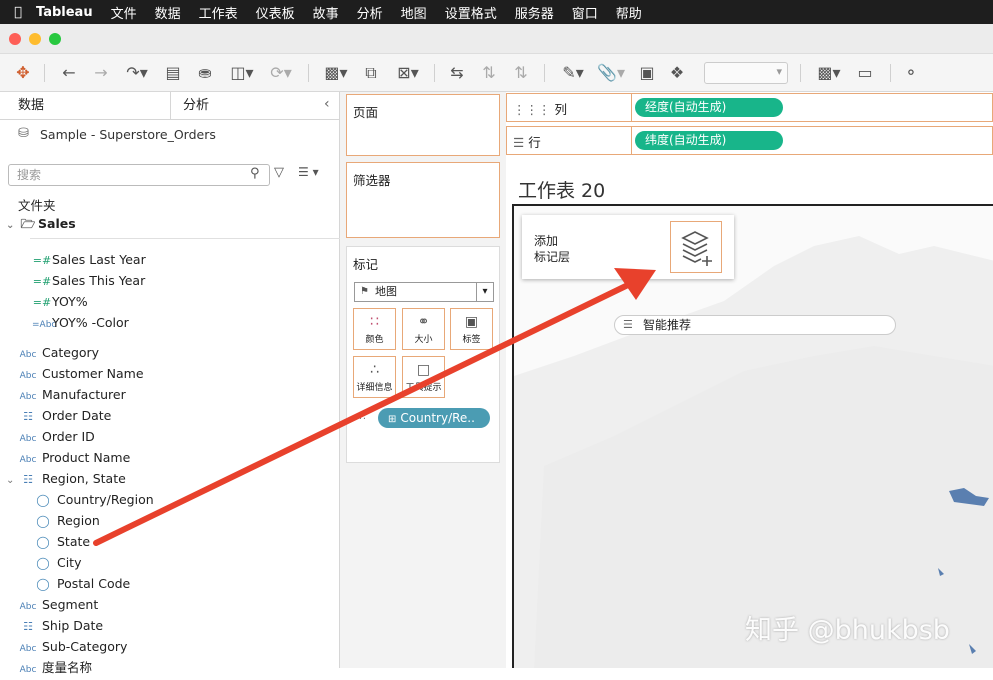  Describe the element at coordinates (58, 605) in the screenshot. I see `field-segment: Abc Segment` at that location.